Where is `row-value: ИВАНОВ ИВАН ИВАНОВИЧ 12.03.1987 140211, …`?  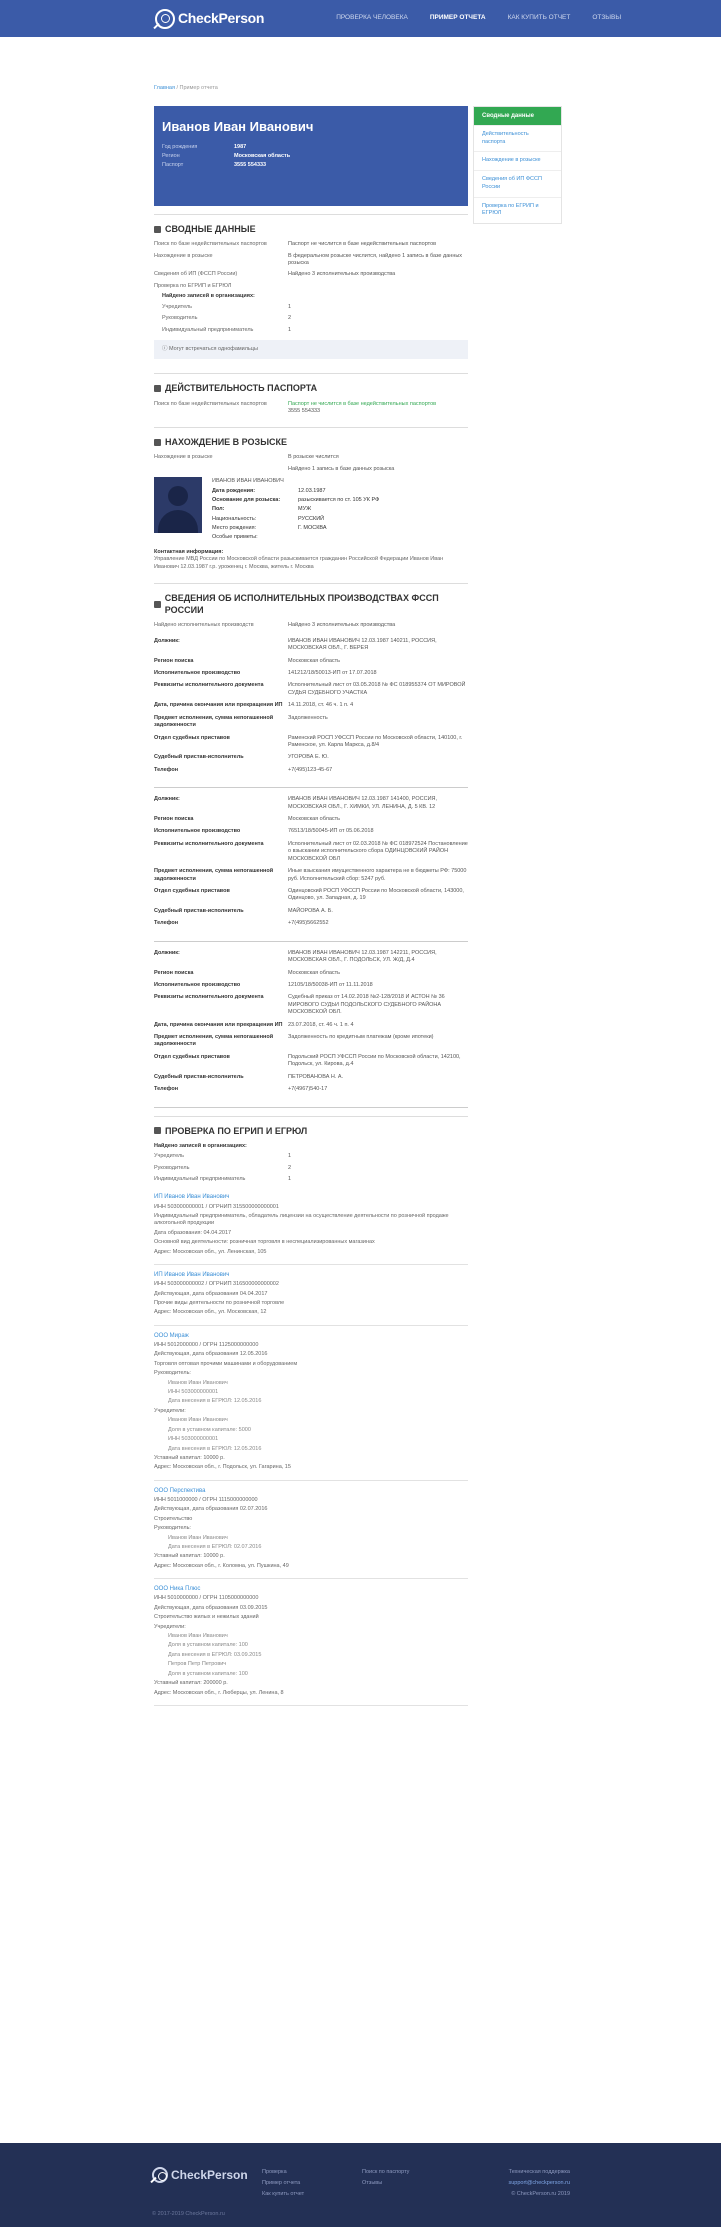
row-value: ИВАНОВ ИВАН ИВАНОВИЧ 12.03.1987 140211, … is located at coordinates (362, 644).